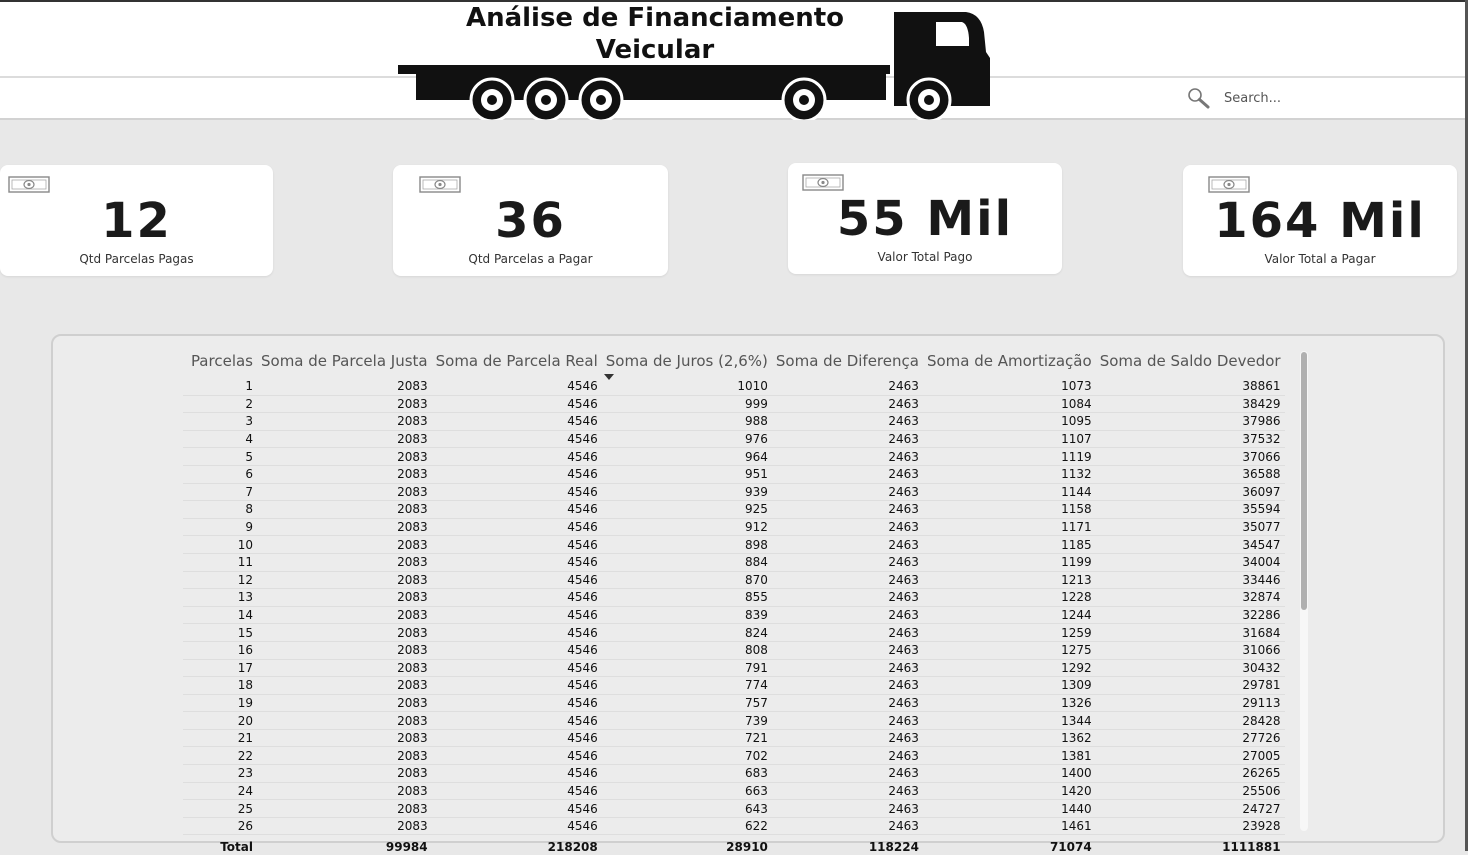  Describe the element at coordinates (1190, 808) in the screenshot. I see `table-cell: 24727` at that location.